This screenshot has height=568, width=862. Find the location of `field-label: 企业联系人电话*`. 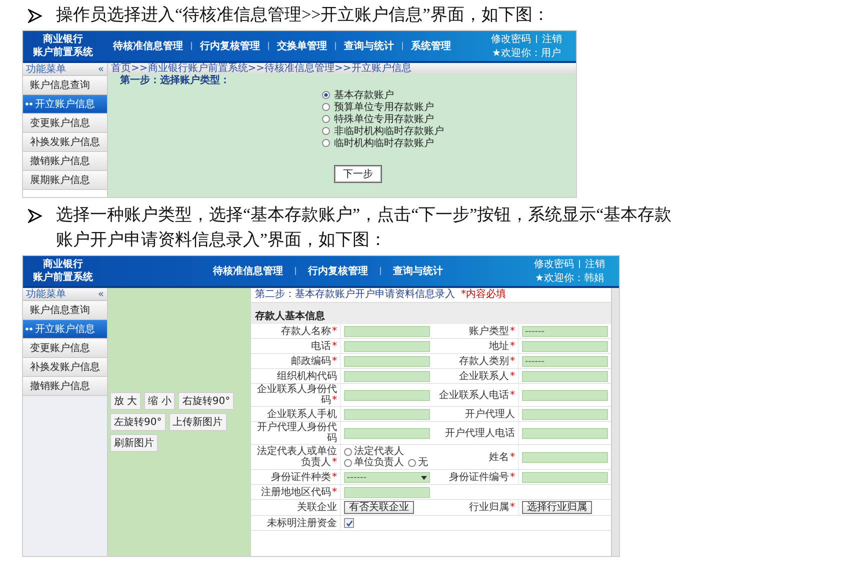

field-label: 企业联系人电话* is located at coordinates (477, 395).